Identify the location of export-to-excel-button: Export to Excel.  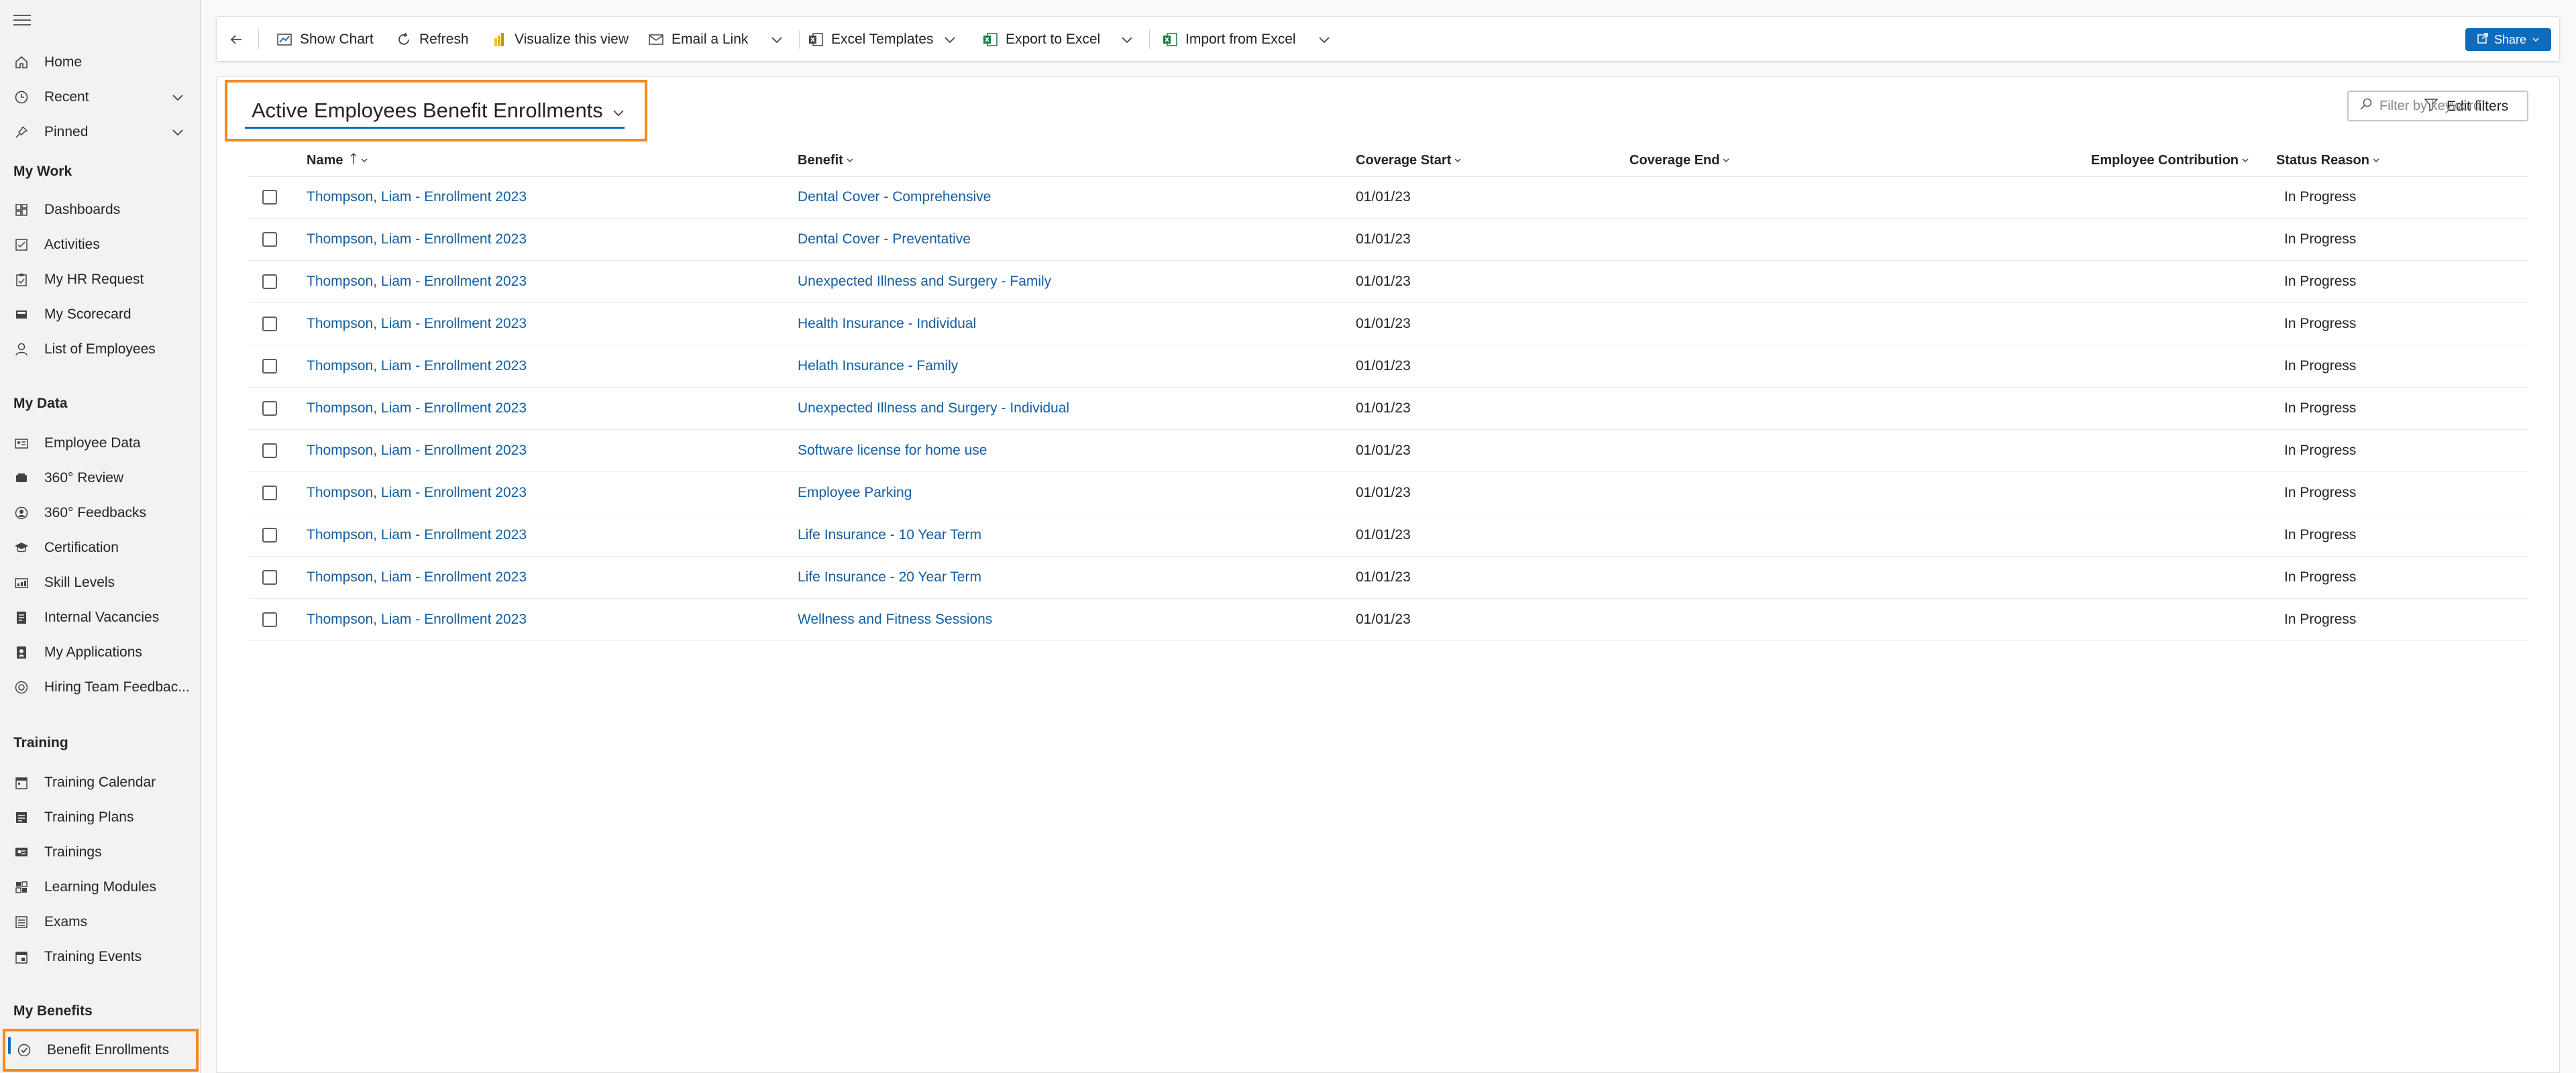
(1040, 39).